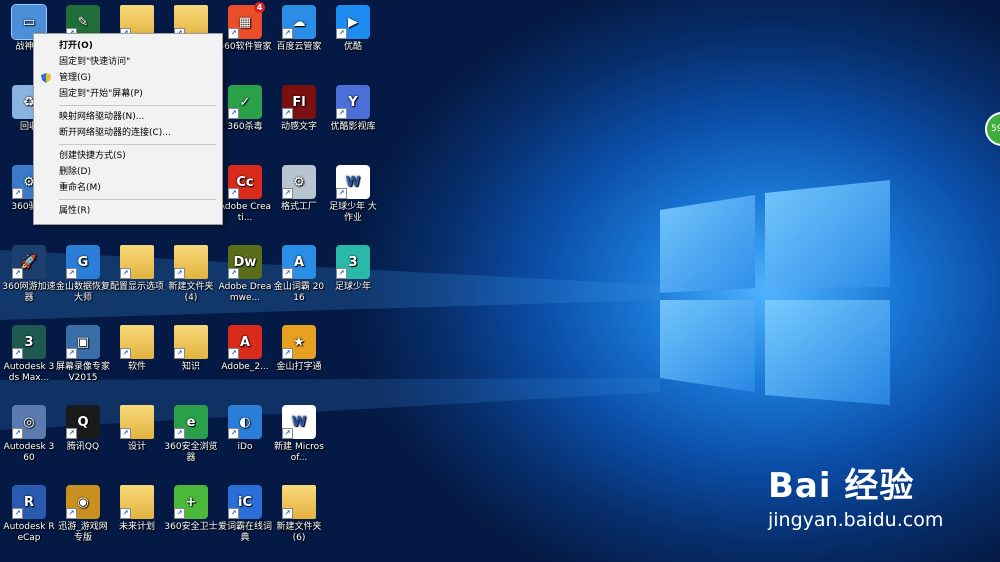 The height and width of the screenshot is (562, 1000). I want to click on desktop-icon-label: 爱词霸在线词典, so click(245, 532).